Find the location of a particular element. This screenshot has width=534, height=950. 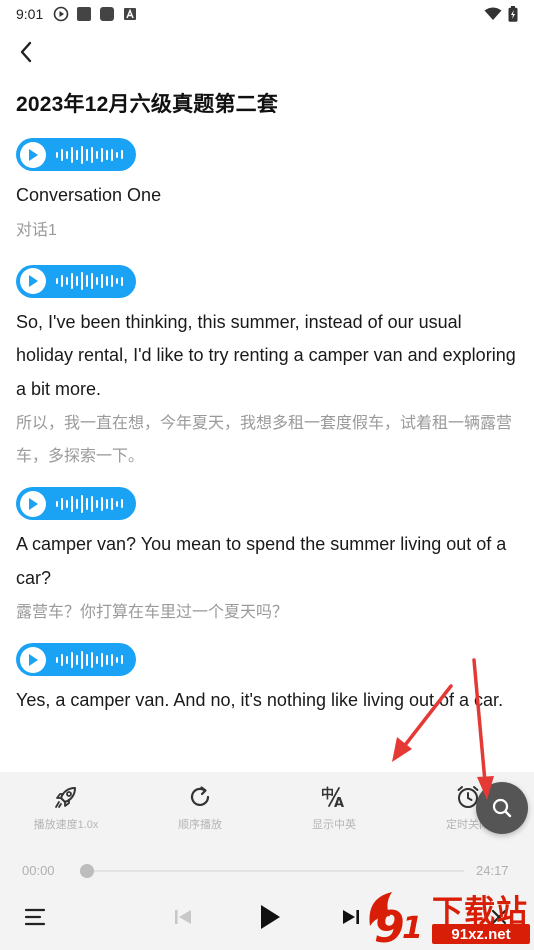

skip-previous-icon is located at coordinates (183, 917).